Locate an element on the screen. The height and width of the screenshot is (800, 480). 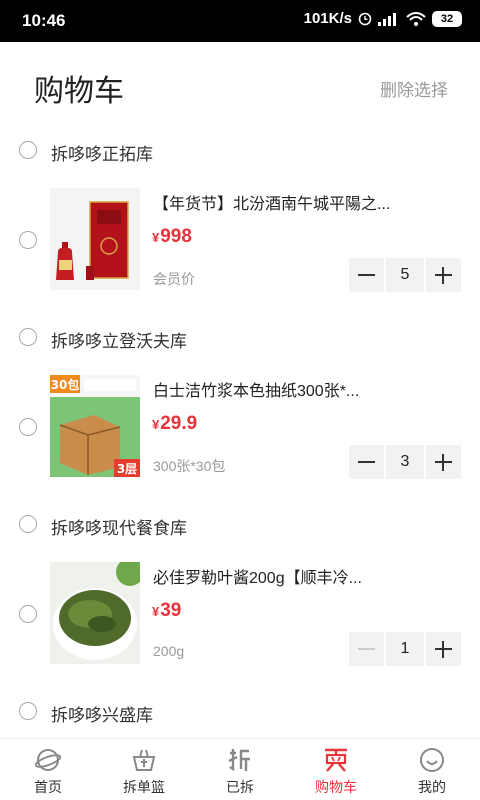
cart-icon is located at coordinates (336, 760).